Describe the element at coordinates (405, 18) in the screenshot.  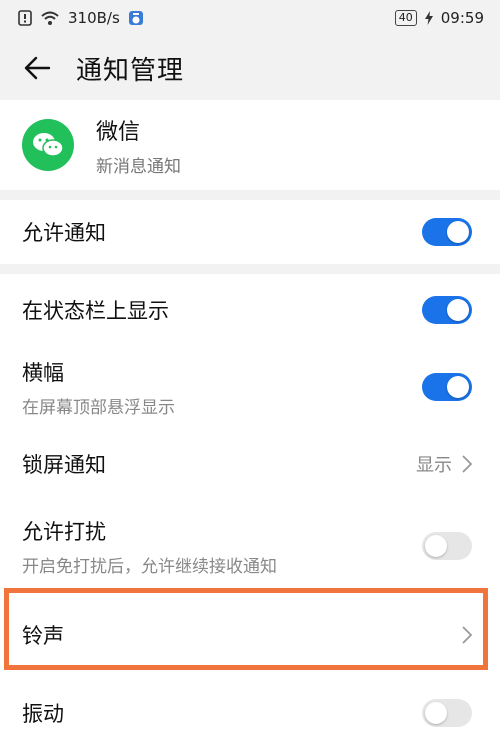
I see `battery-level: 40` at that location.